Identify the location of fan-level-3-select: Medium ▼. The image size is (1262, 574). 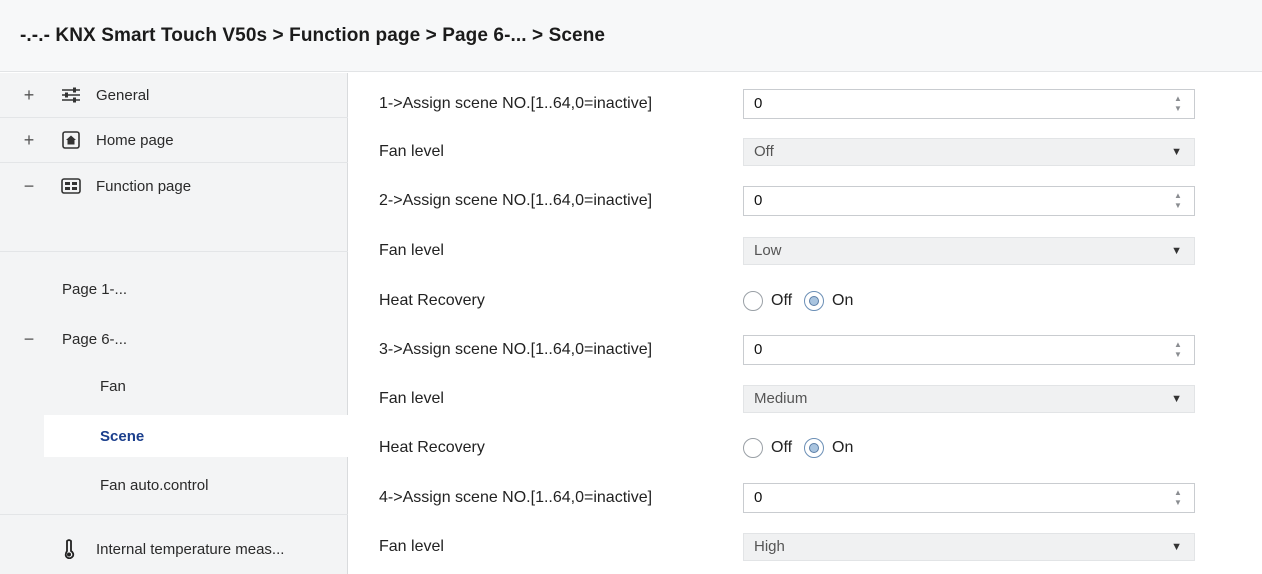
(969, 399).